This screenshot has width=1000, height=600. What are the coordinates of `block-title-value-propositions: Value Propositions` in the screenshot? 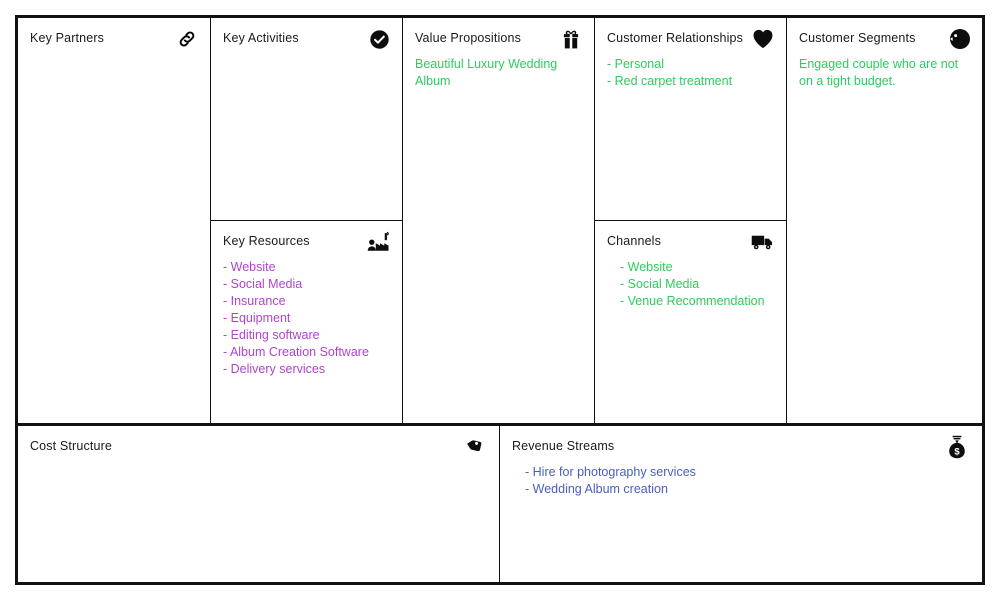 It's located at (468, 38).